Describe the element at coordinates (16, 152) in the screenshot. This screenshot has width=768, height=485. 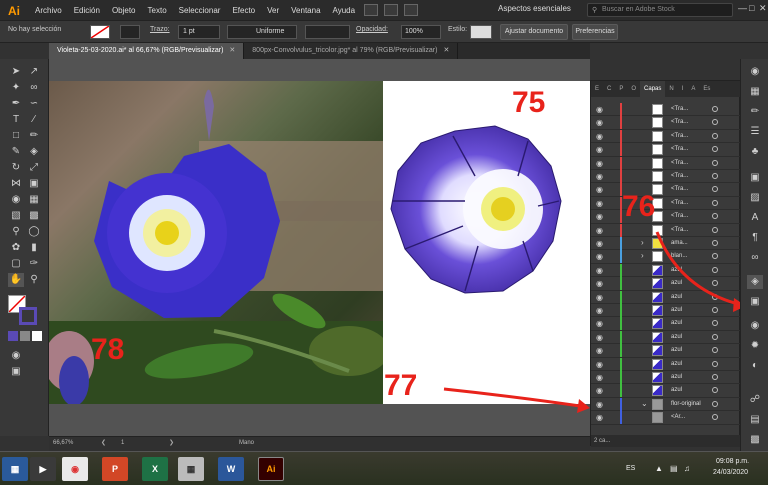
I see `shaper-tool-icon: ✎` at that location.